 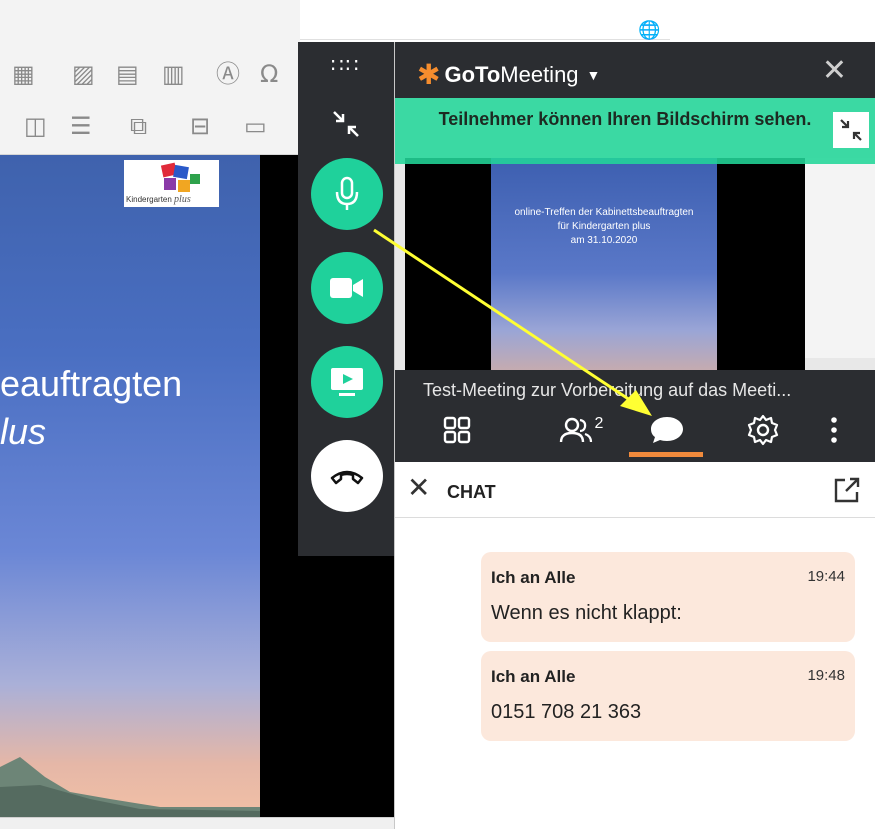 What do you see at coordinates (35, 126) in the screenshot?
I see `crop-icon: ◫` at bounding box center [35, 126].